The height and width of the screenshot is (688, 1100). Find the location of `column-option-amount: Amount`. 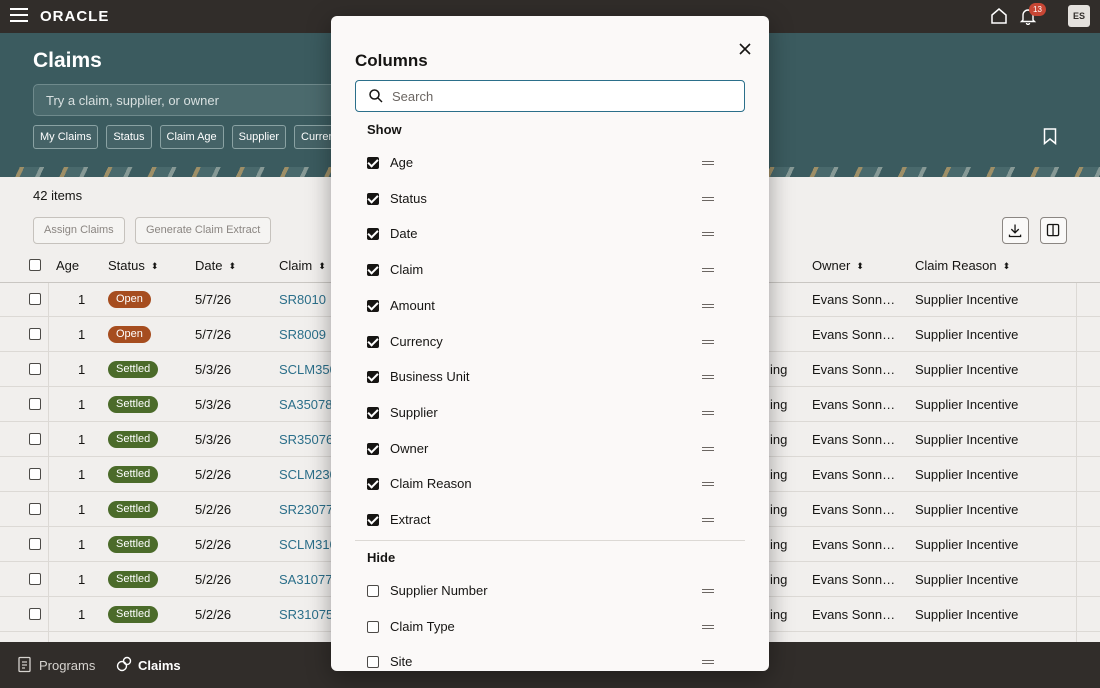

column-option-amount: Amount is located at coordinates (550, 307).